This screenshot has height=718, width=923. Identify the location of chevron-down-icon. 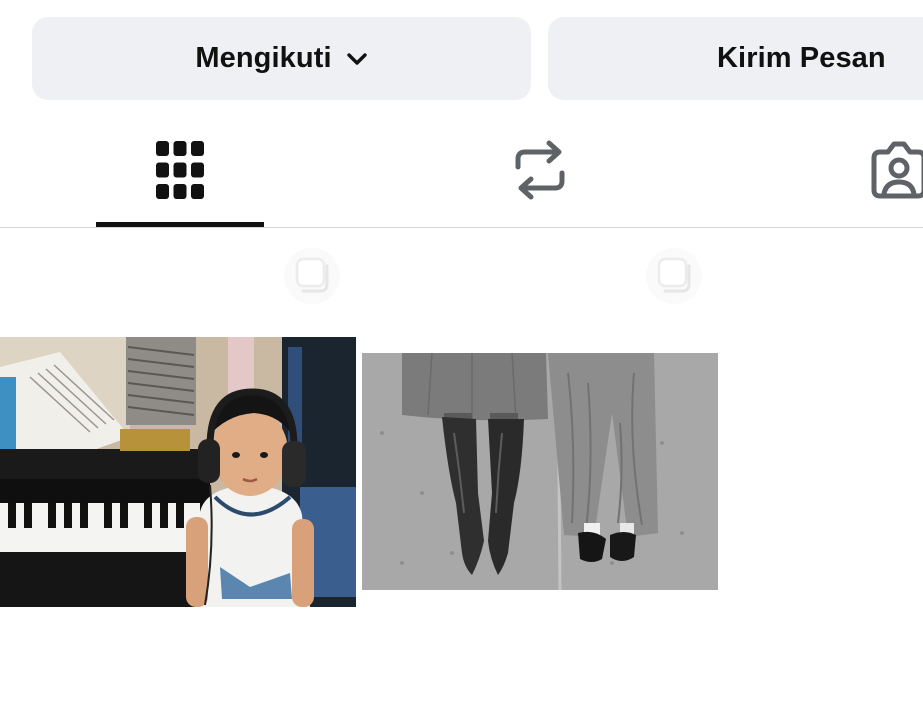
(357, 59).